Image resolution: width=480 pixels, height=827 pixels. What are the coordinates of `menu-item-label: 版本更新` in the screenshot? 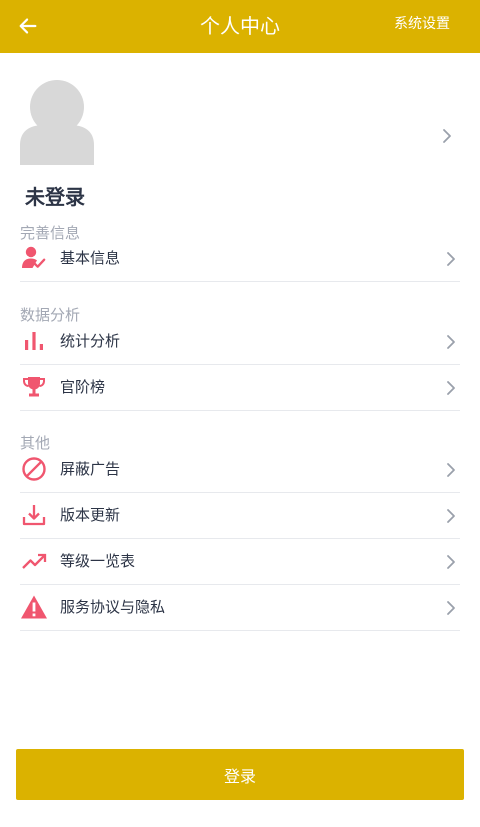 It's located at (90, 515).